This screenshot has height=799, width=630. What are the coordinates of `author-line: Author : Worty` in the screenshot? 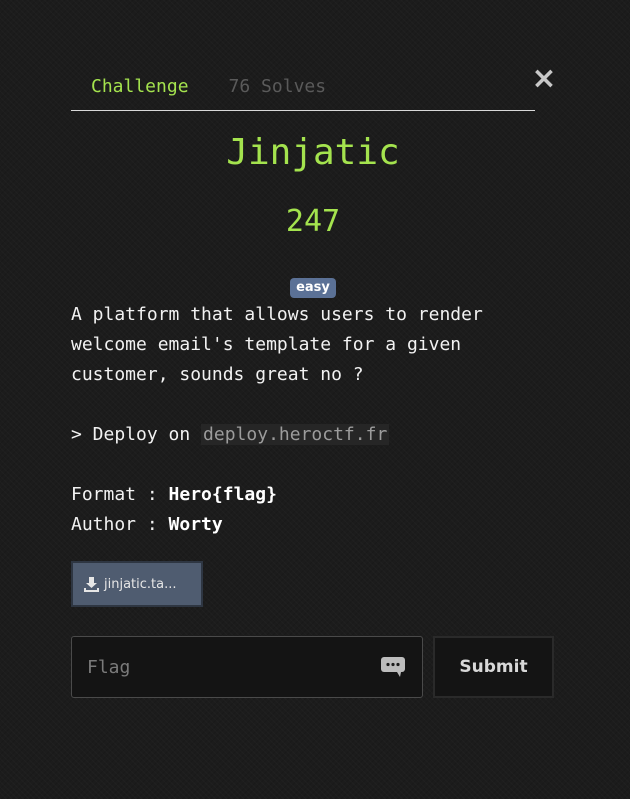 It's located at (313, 525).